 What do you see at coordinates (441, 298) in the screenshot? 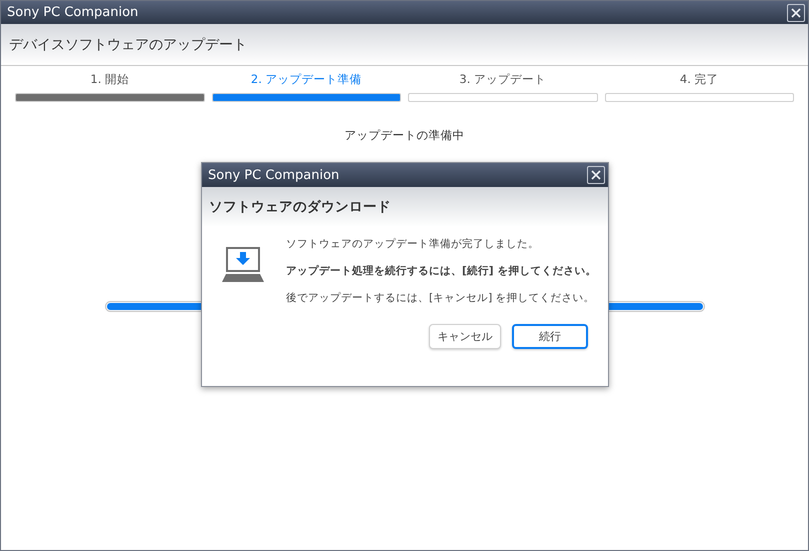
I see `dialog-message: 後でアップデートするには、[キャンセル] を押してください。` at bounding box center [441, 298].